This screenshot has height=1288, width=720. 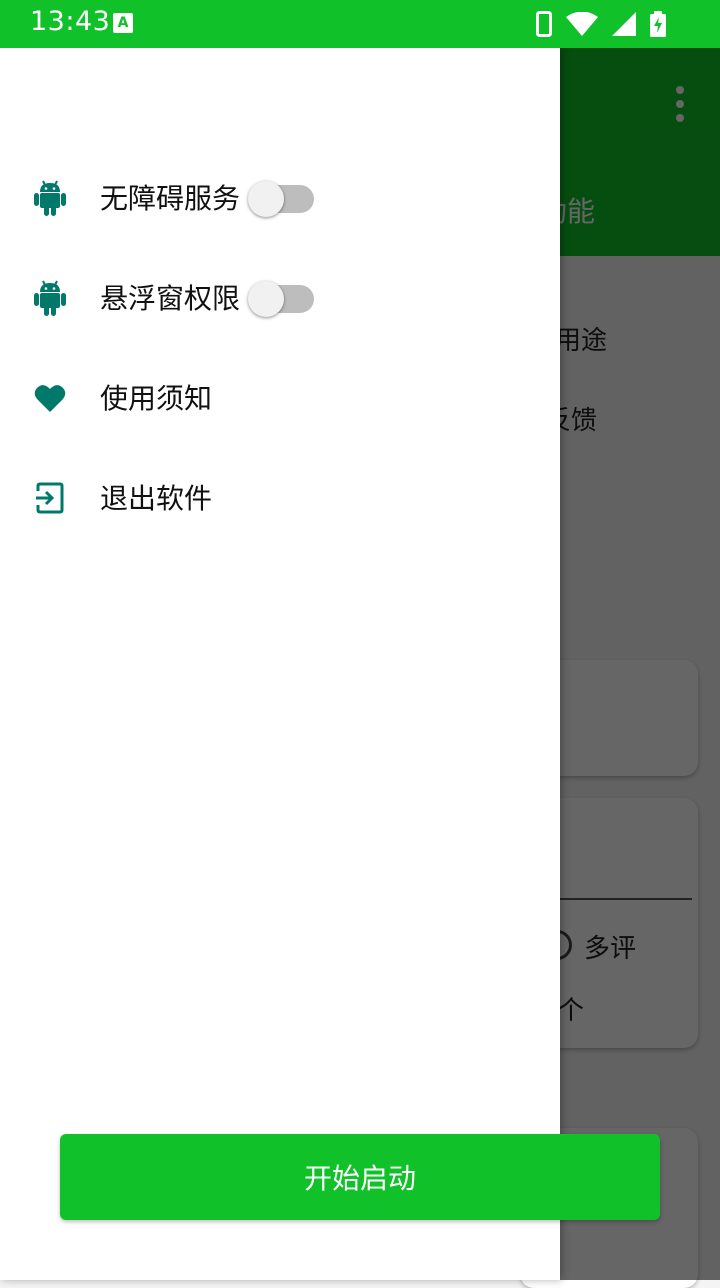 I want to click on drawer-item-label: 无障碍服务, so click(x=170, y=198).